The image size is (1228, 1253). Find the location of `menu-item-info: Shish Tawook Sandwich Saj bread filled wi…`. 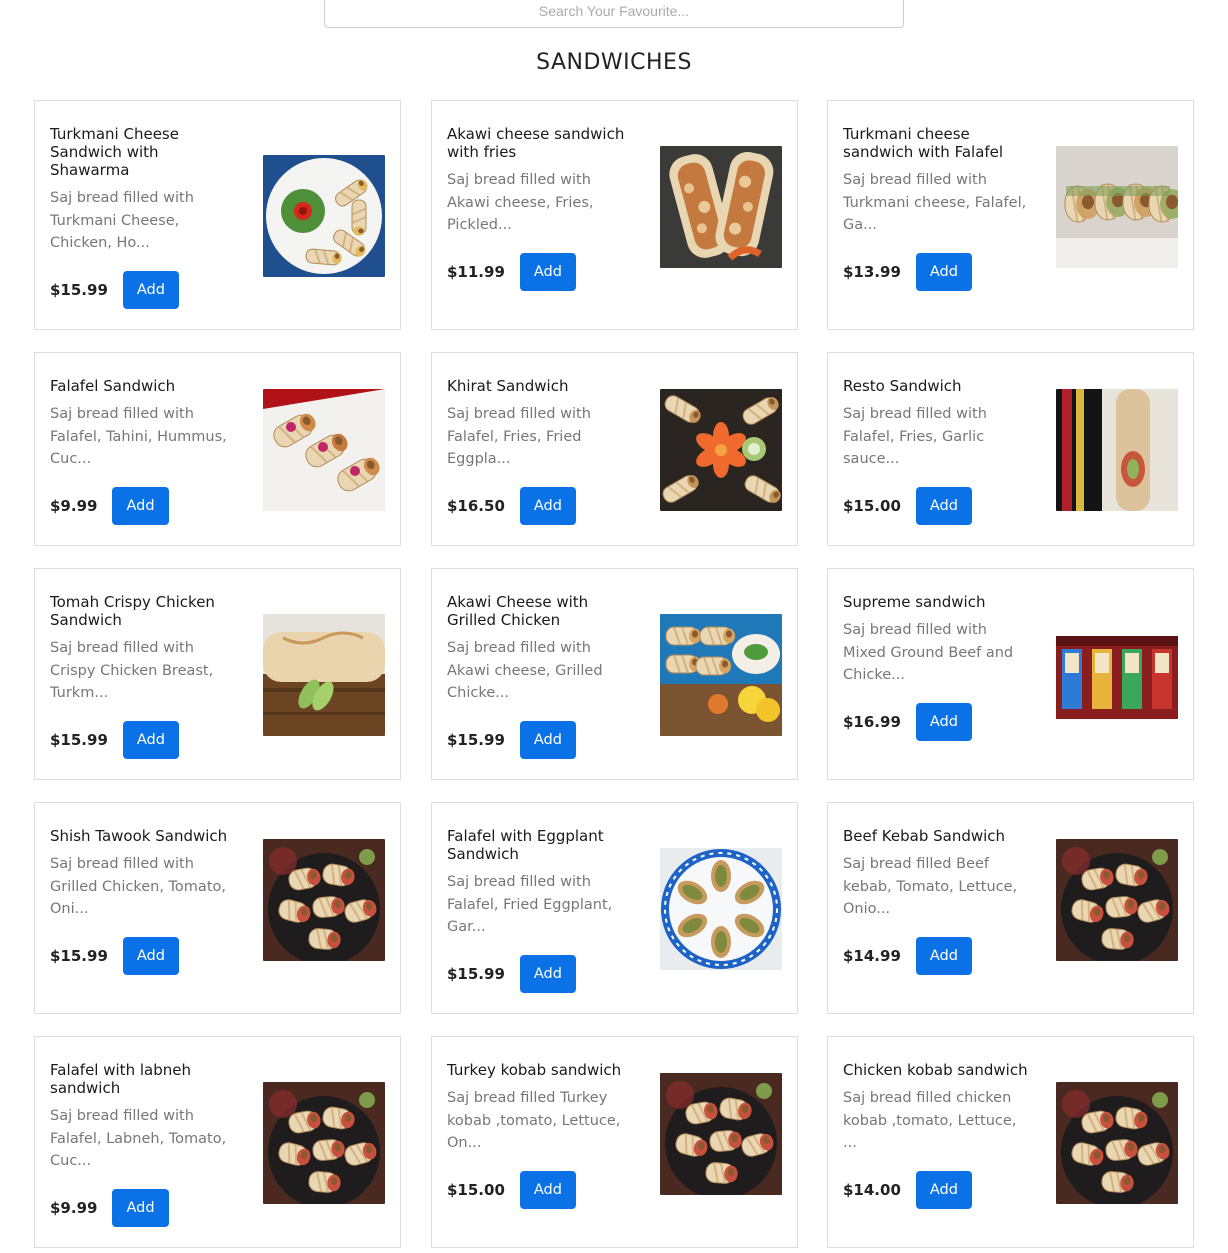

menu-item-info: Shish Tawook Sandwich Saj bread filled wi… is located at coordinates (145, 901).